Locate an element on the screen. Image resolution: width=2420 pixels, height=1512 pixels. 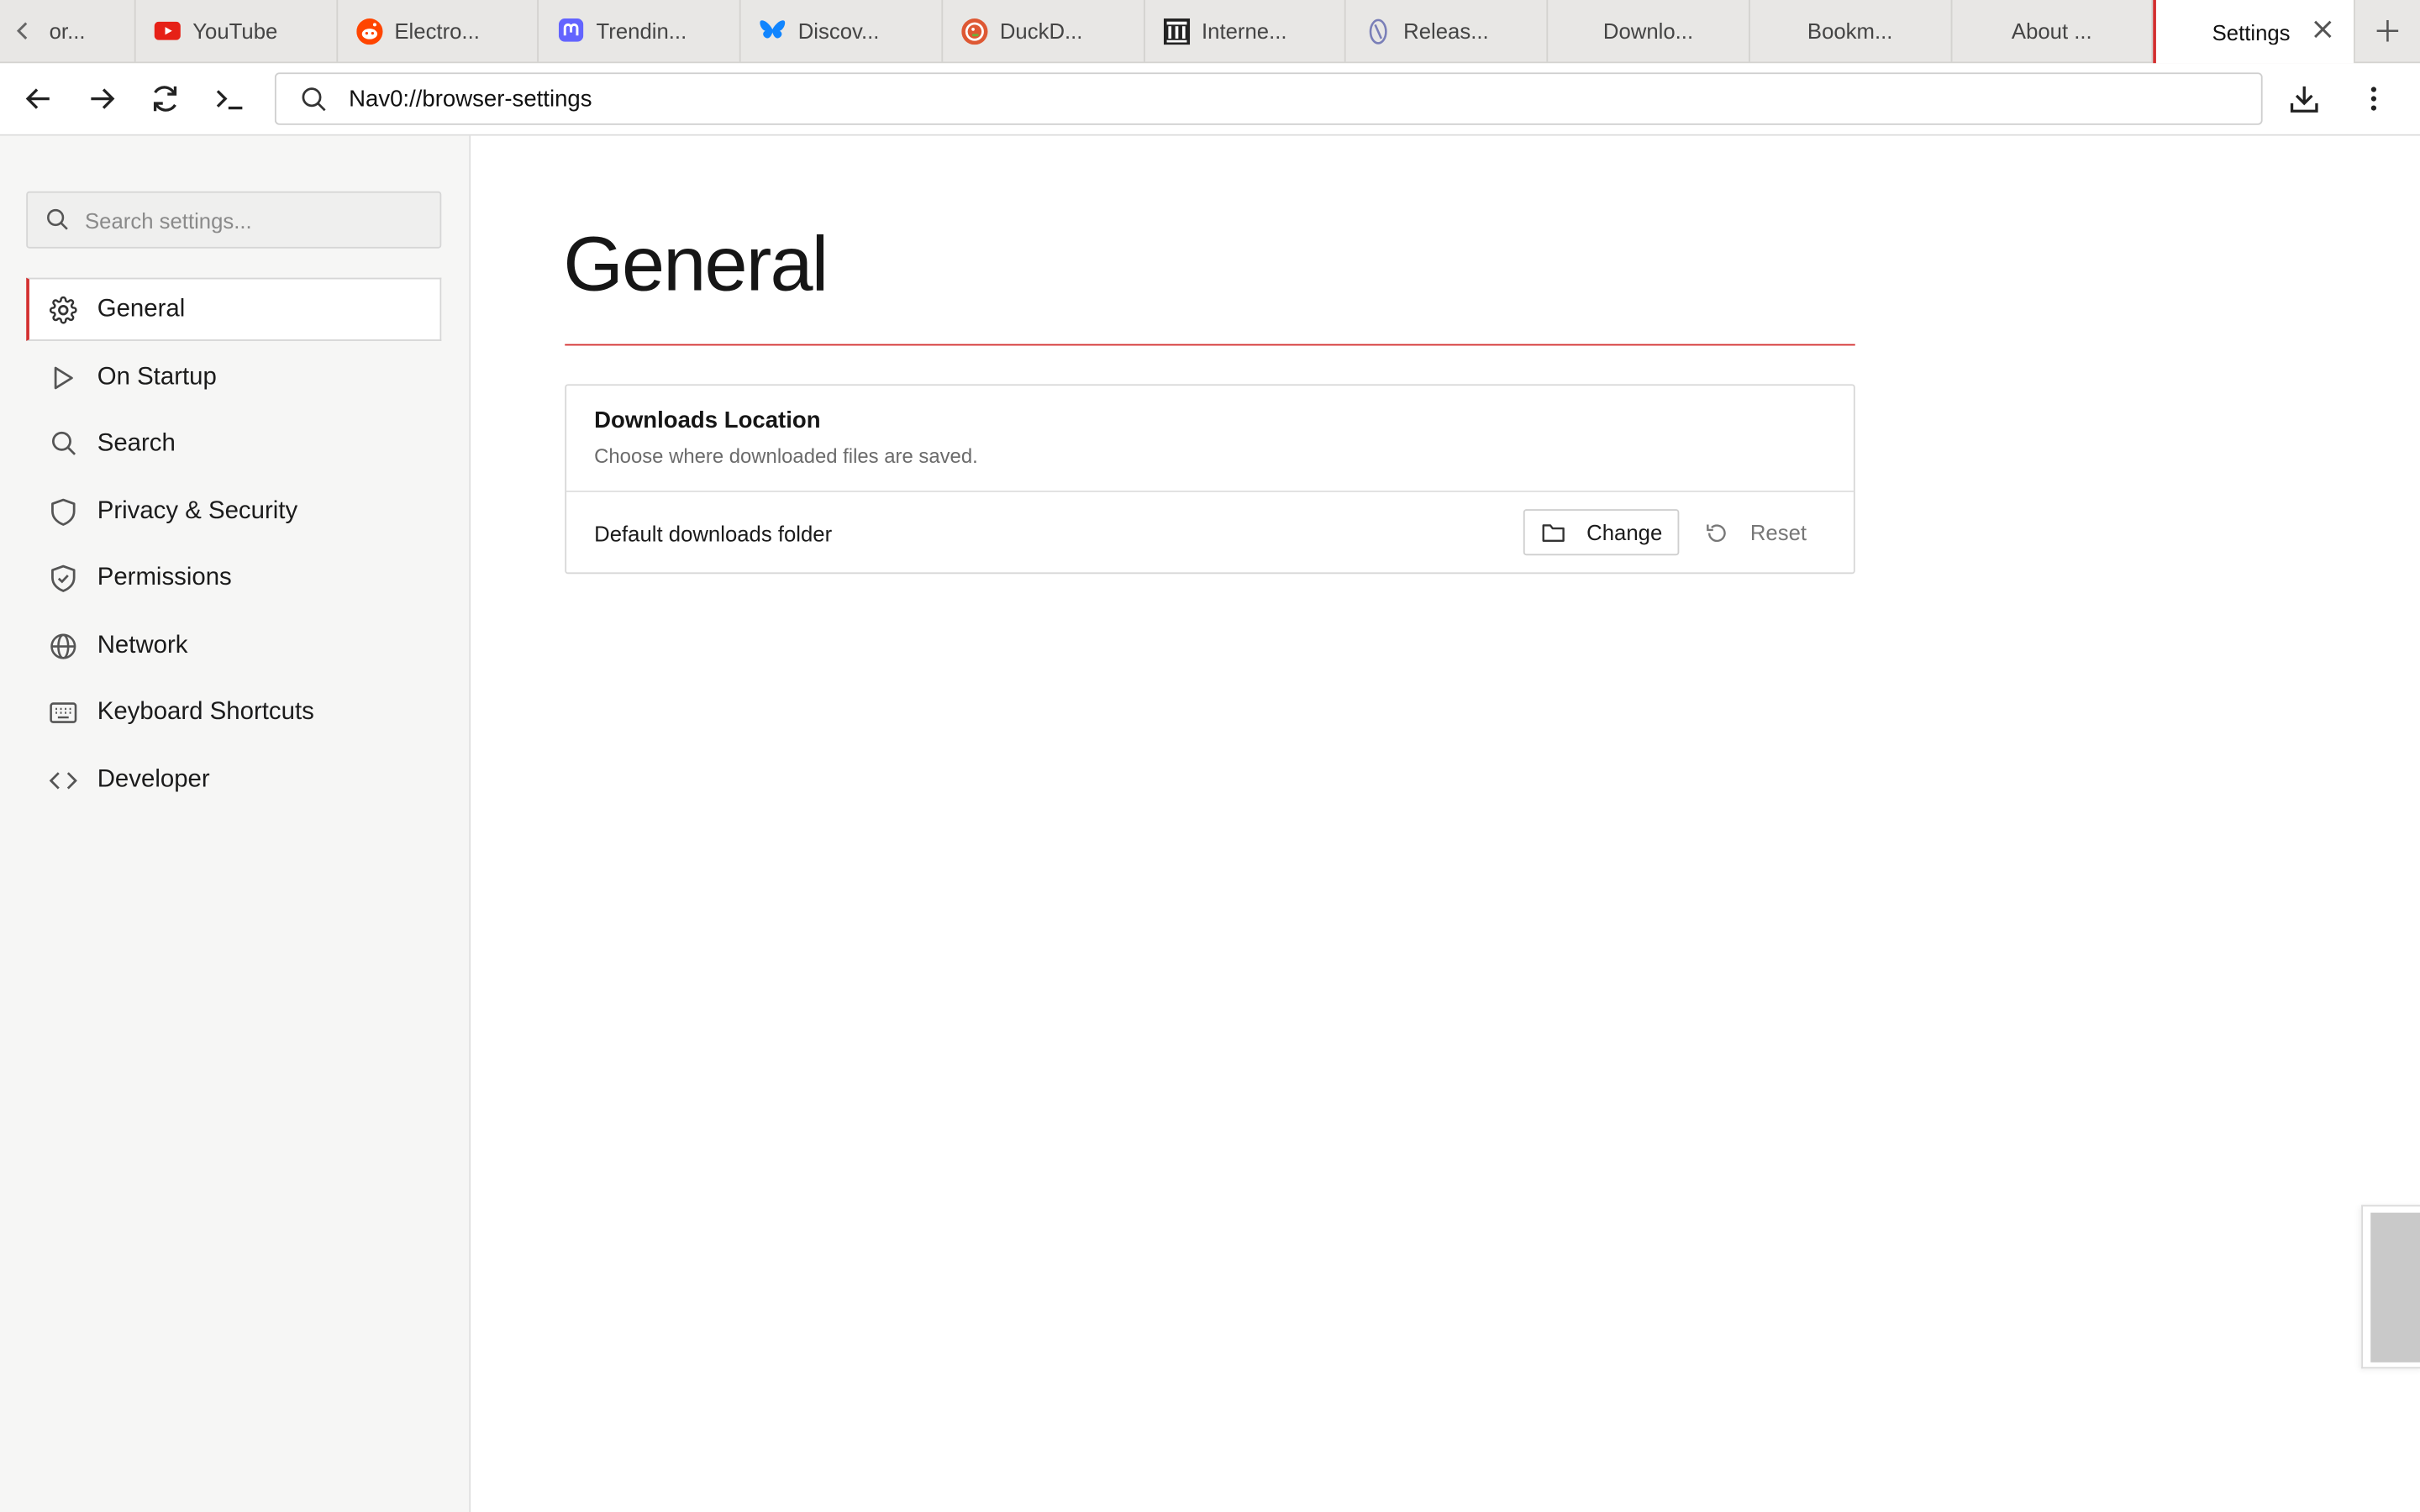
sidebar-item-privacy-security: Privacy & Security is located at coordinates (233, 511).